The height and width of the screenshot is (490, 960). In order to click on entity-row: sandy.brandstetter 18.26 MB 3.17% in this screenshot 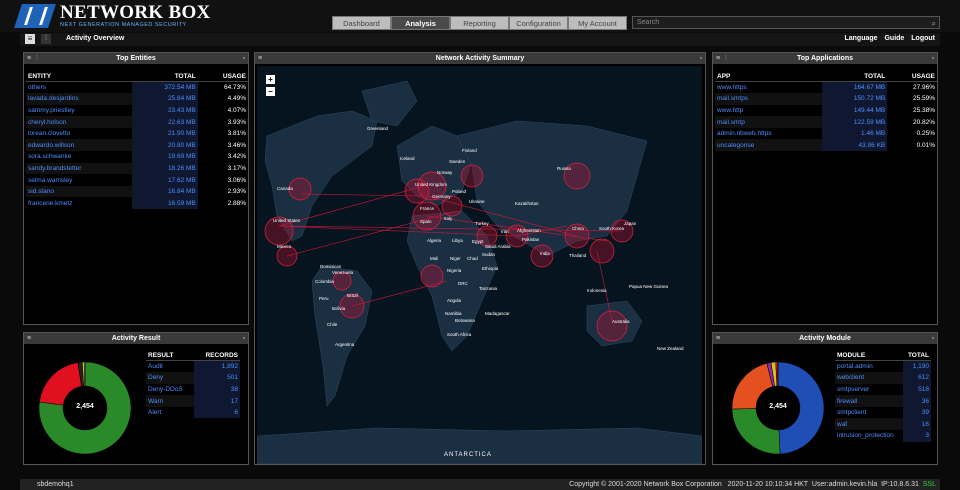, I will do `click(137, 168)`.